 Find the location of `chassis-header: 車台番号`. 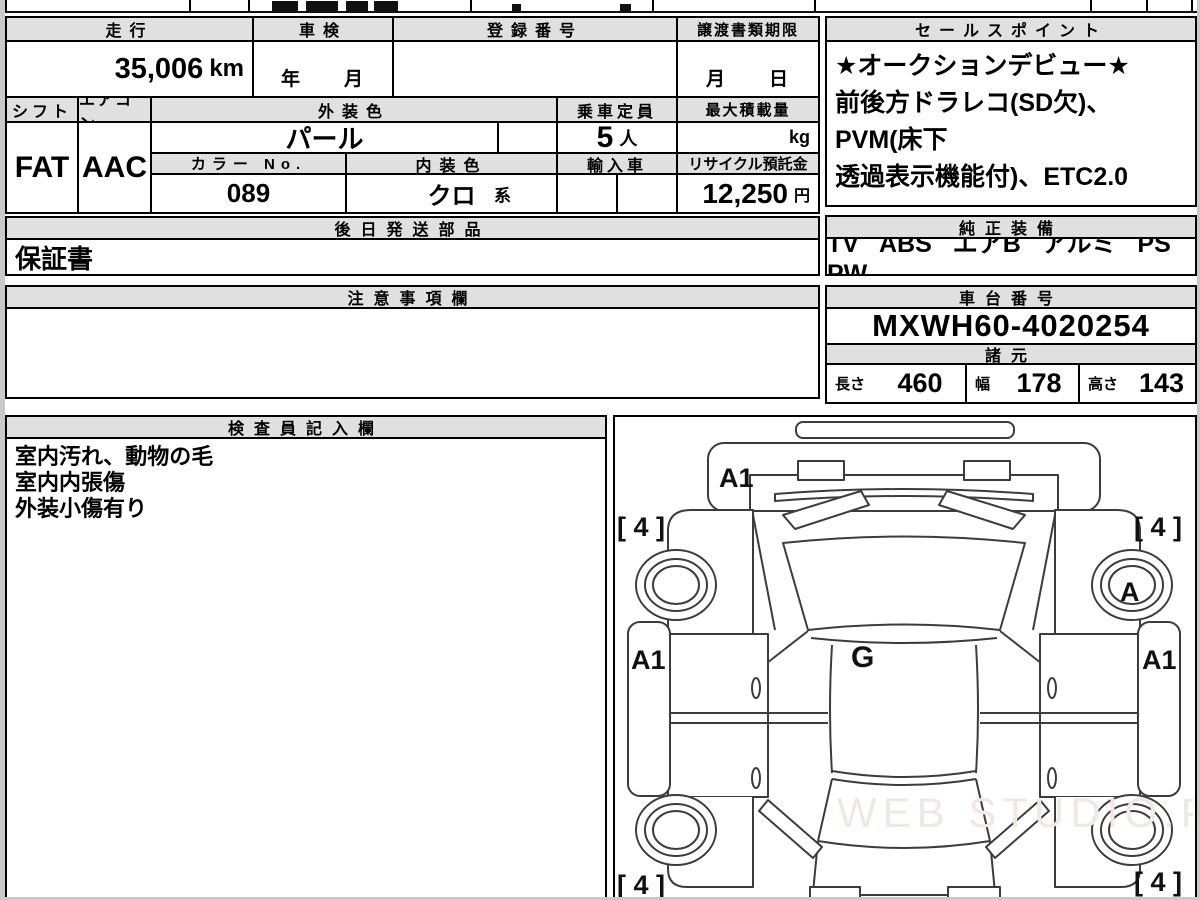

chassis-header: 車台番号 is located at coordinates (1011, 297).